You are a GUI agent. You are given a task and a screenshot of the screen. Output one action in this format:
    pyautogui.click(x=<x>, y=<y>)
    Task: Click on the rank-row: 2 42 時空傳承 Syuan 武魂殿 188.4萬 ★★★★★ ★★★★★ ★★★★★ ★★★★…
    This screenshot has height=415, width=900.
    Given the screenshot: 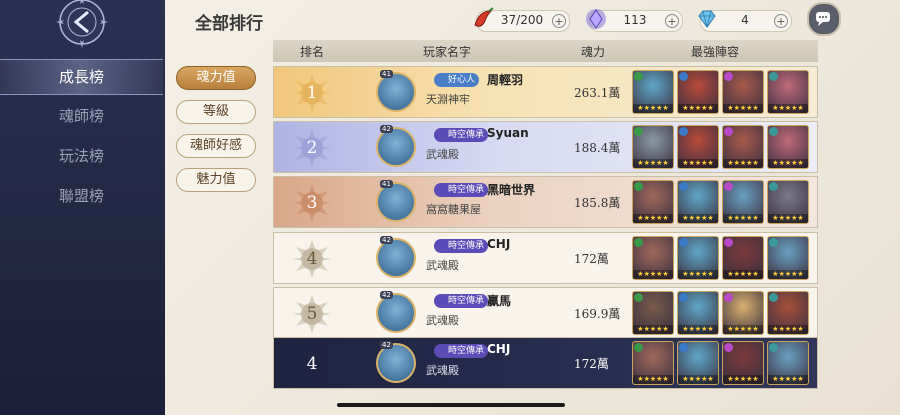 What is the action you would take?
    pyautogui.click(x=545, y=147)
    